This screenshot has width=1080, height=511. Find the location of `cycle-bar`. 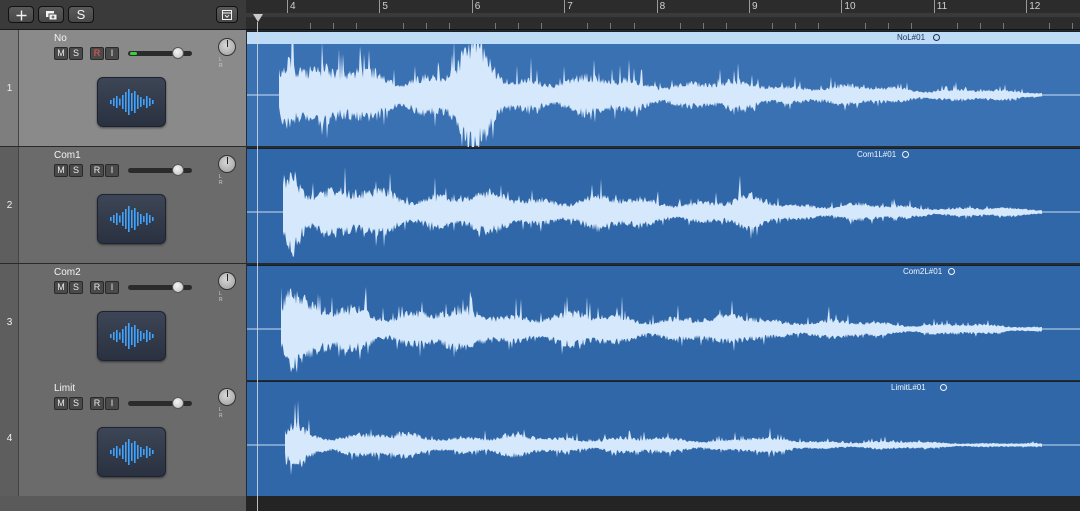

cycle-bar is located at coordinates (663, 15).